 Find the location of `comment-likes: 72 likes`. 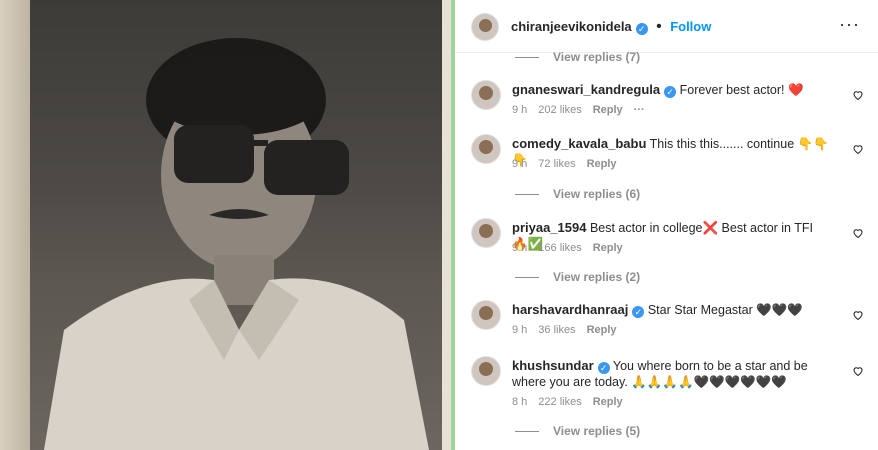

comment-likes: 72 likes is located at coordinates (556, 164).